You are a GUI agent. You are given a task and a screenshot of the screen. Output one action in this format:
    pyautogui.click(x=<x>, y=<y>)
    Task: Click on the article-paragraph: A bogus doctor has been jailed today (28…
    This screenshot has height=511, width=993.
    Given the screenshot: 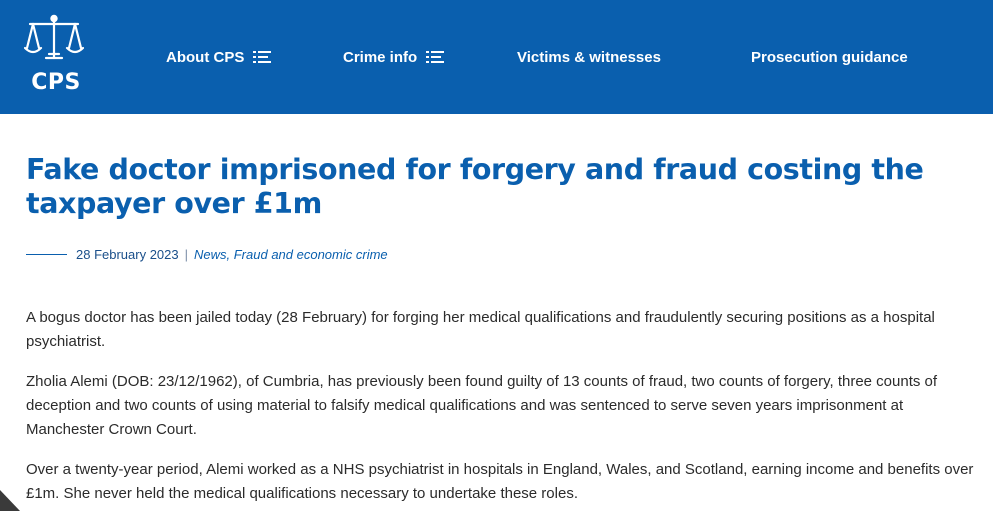 What is the action you would take?
    pyautogui.click(x=480, y=329)
    